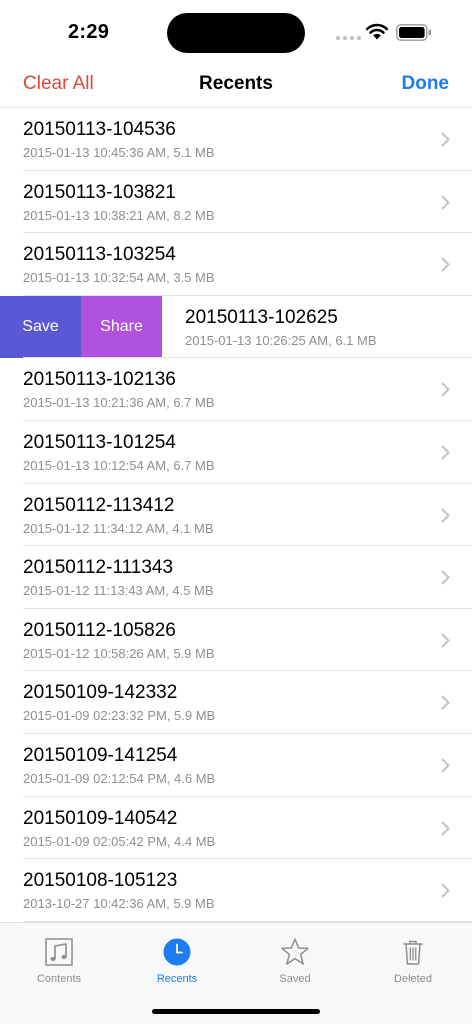 This screenshot has width=472, height=1024. Describe the element at coordinates (40, 327) in the screenshot. I see `save-button: Save` at that location.